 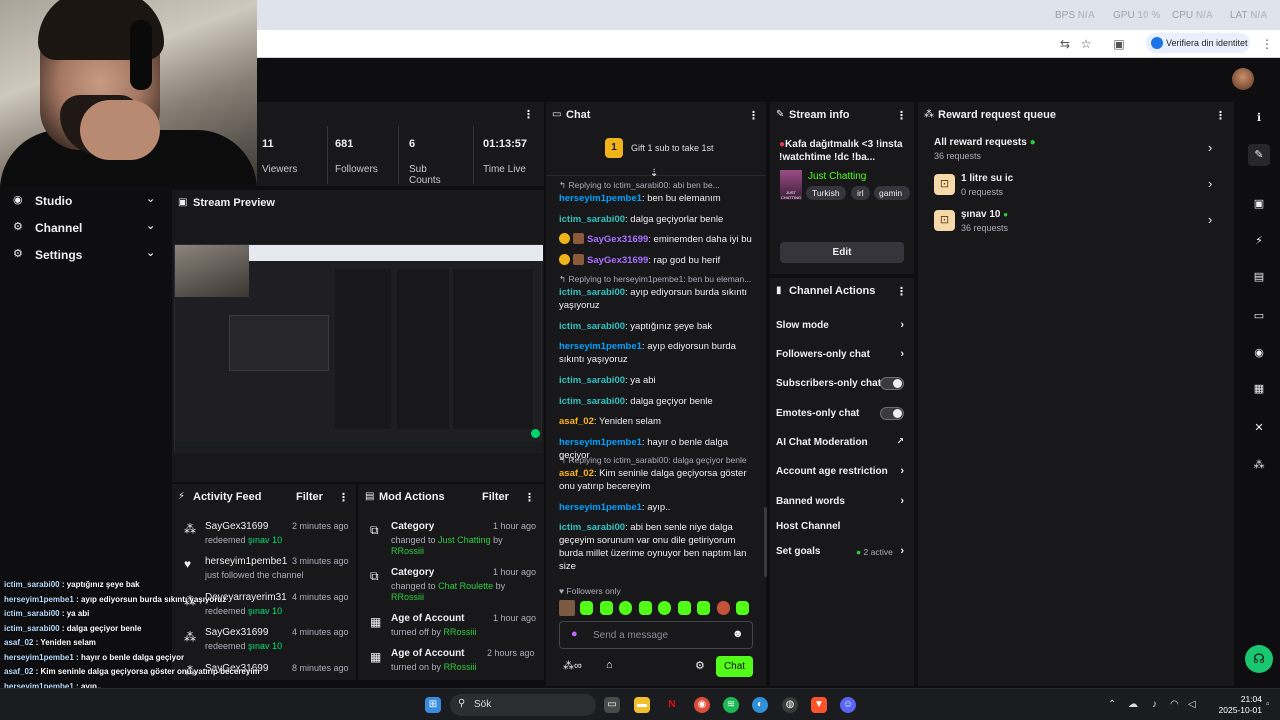 I want to click on wifi-icon: ◠, so click(x=1174, y=704).